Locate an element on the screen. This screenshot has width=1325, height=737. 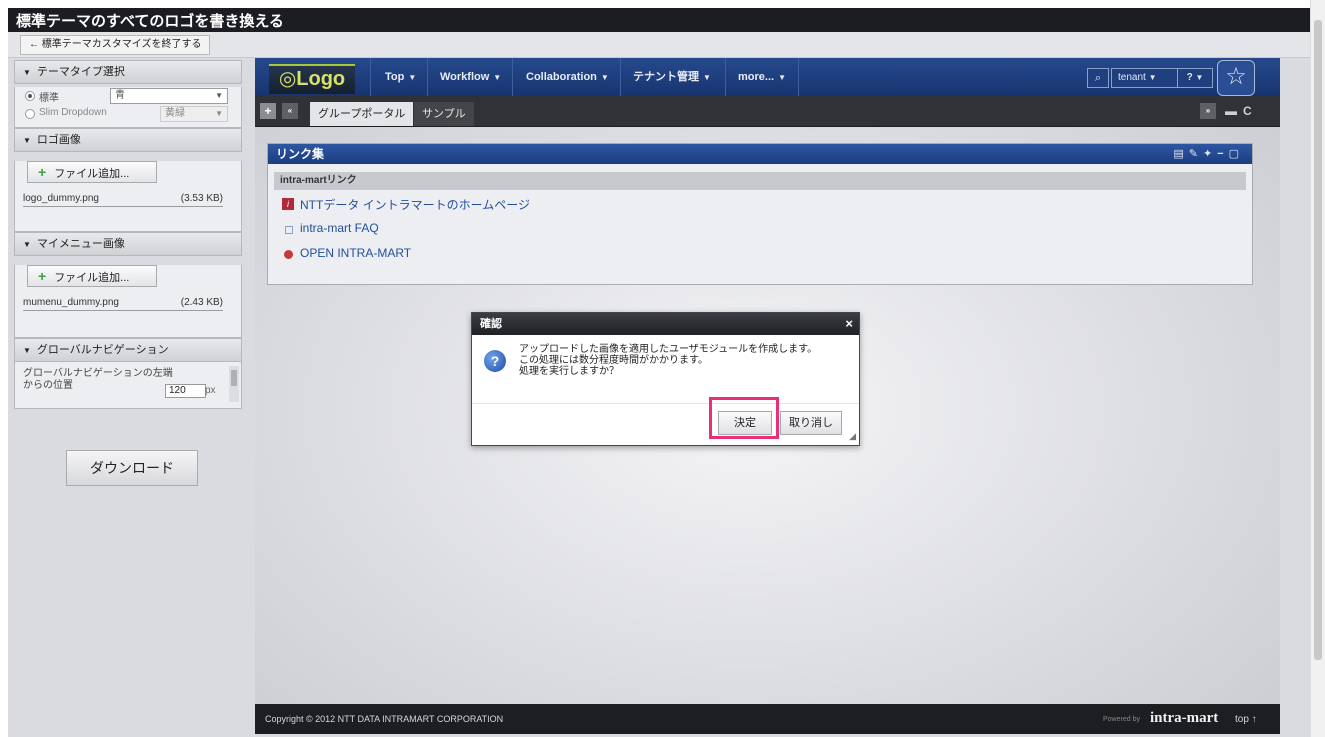
radio-standard is located at coordinates (30, 96).